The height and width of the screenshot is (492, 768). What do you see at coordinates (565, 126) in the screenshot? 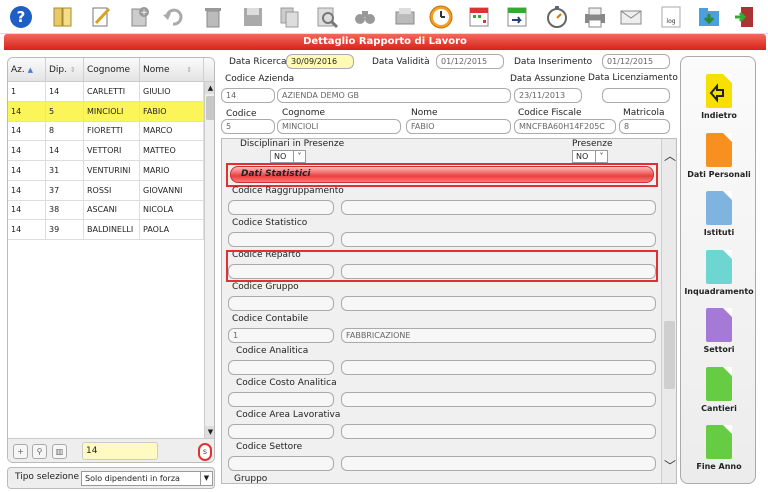
I see `codice-fiscale-field: MNCFBA60H14F205C` at bounding box center [565, 126].